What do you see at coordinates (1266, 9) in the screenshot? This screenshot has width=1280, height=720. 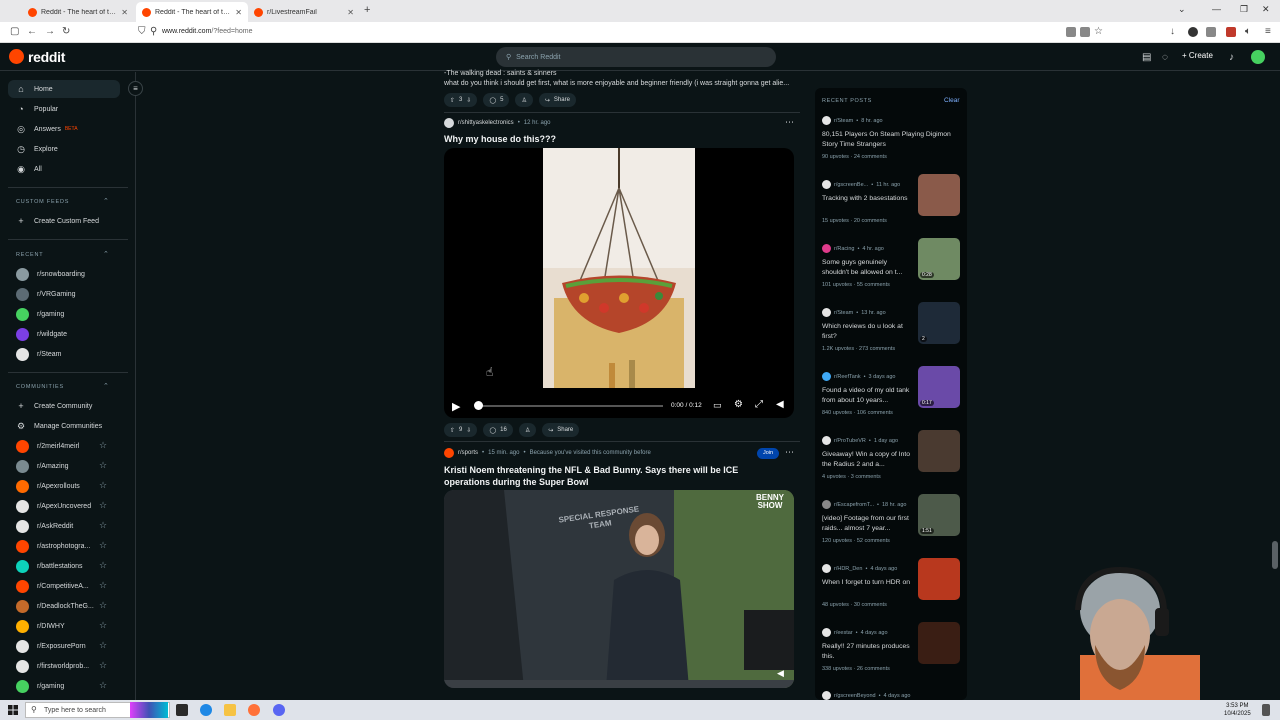 I see `close-window-icon: ✕` at bounding box center [1266, 9].